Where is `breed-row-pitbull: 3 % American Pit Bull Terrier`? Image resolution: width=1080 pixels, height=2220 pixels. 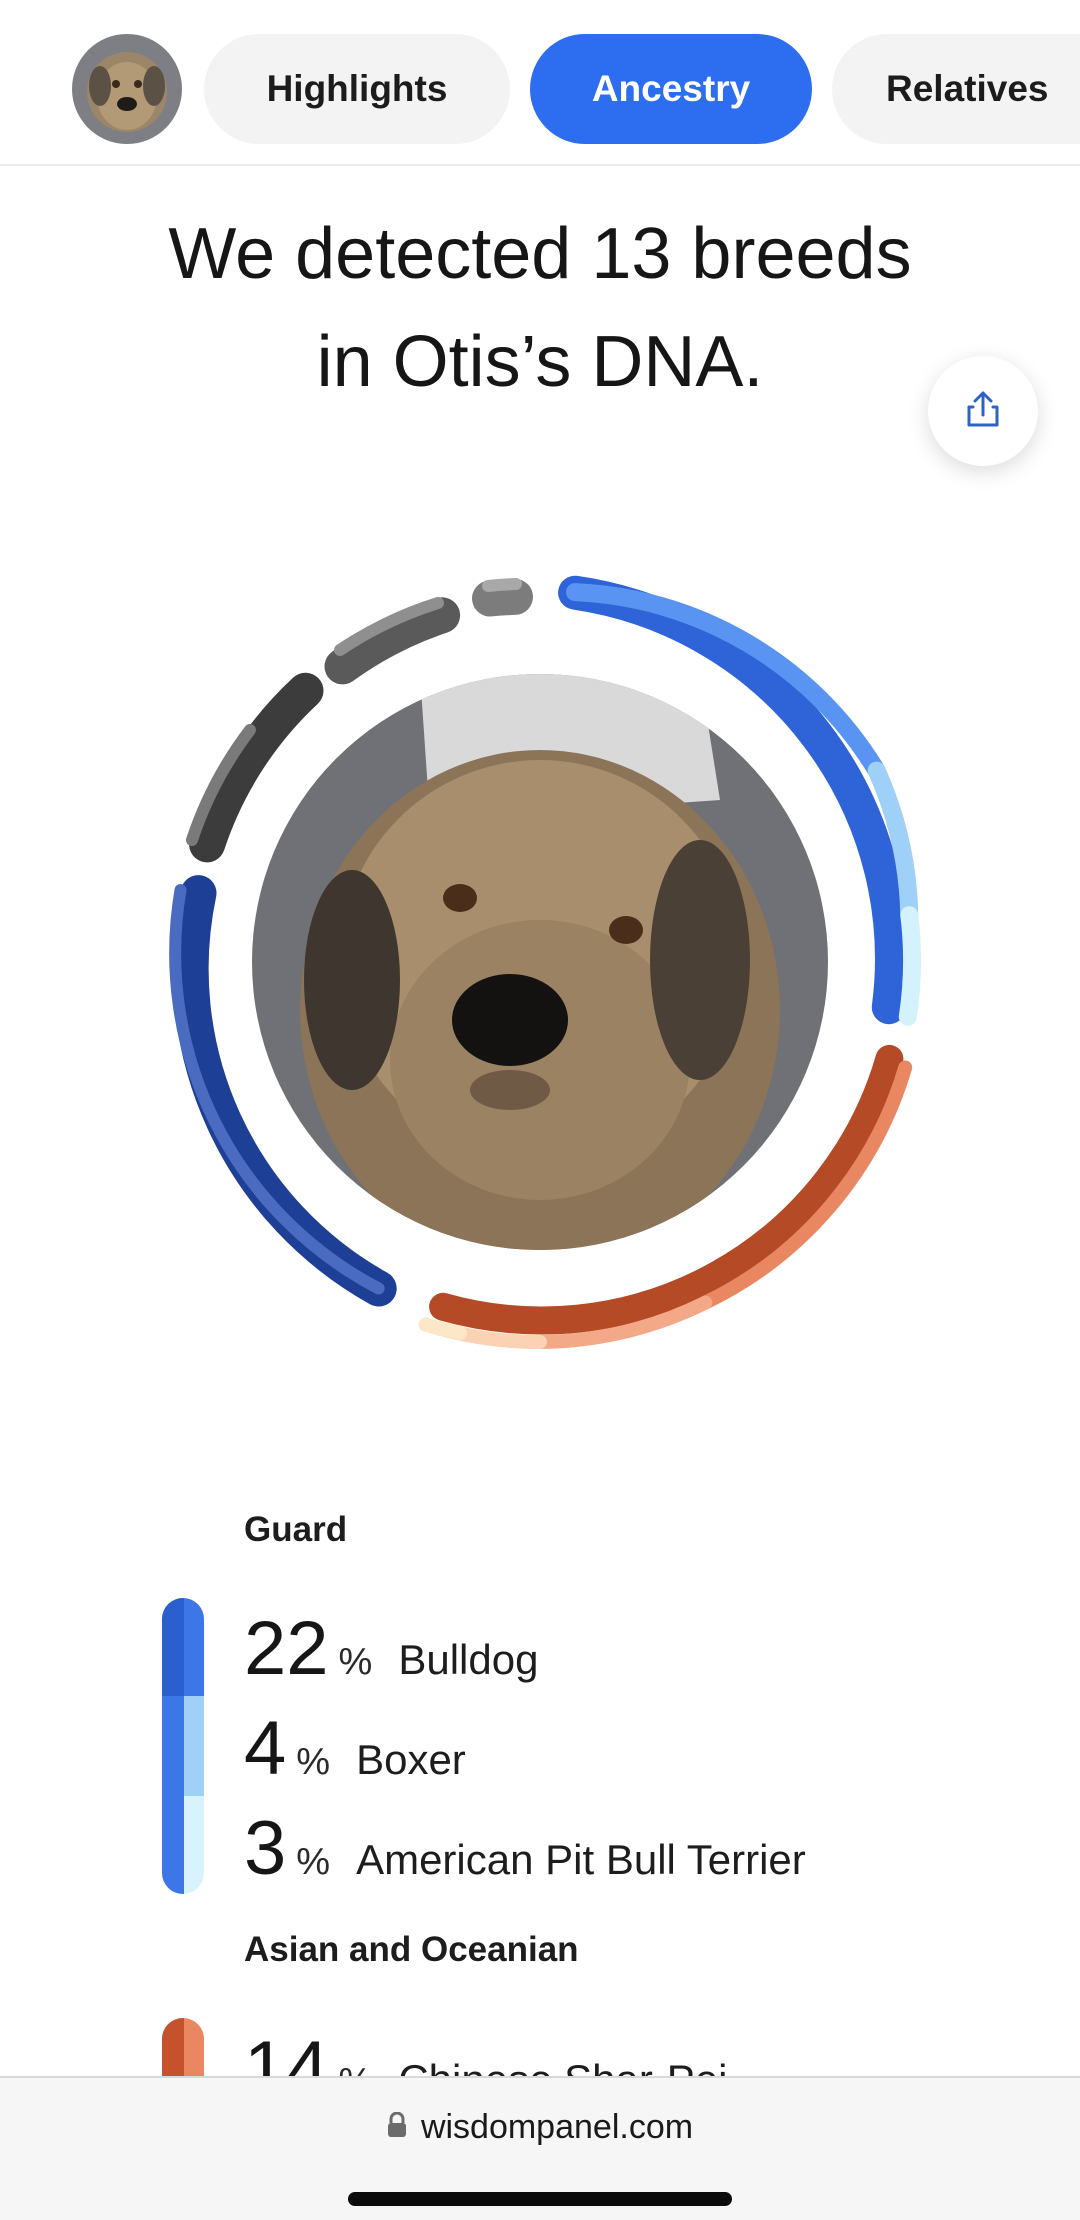
breed-row-pitbull: 3 % American Pit Bull Terrier is located at coordinates (525, 1849).